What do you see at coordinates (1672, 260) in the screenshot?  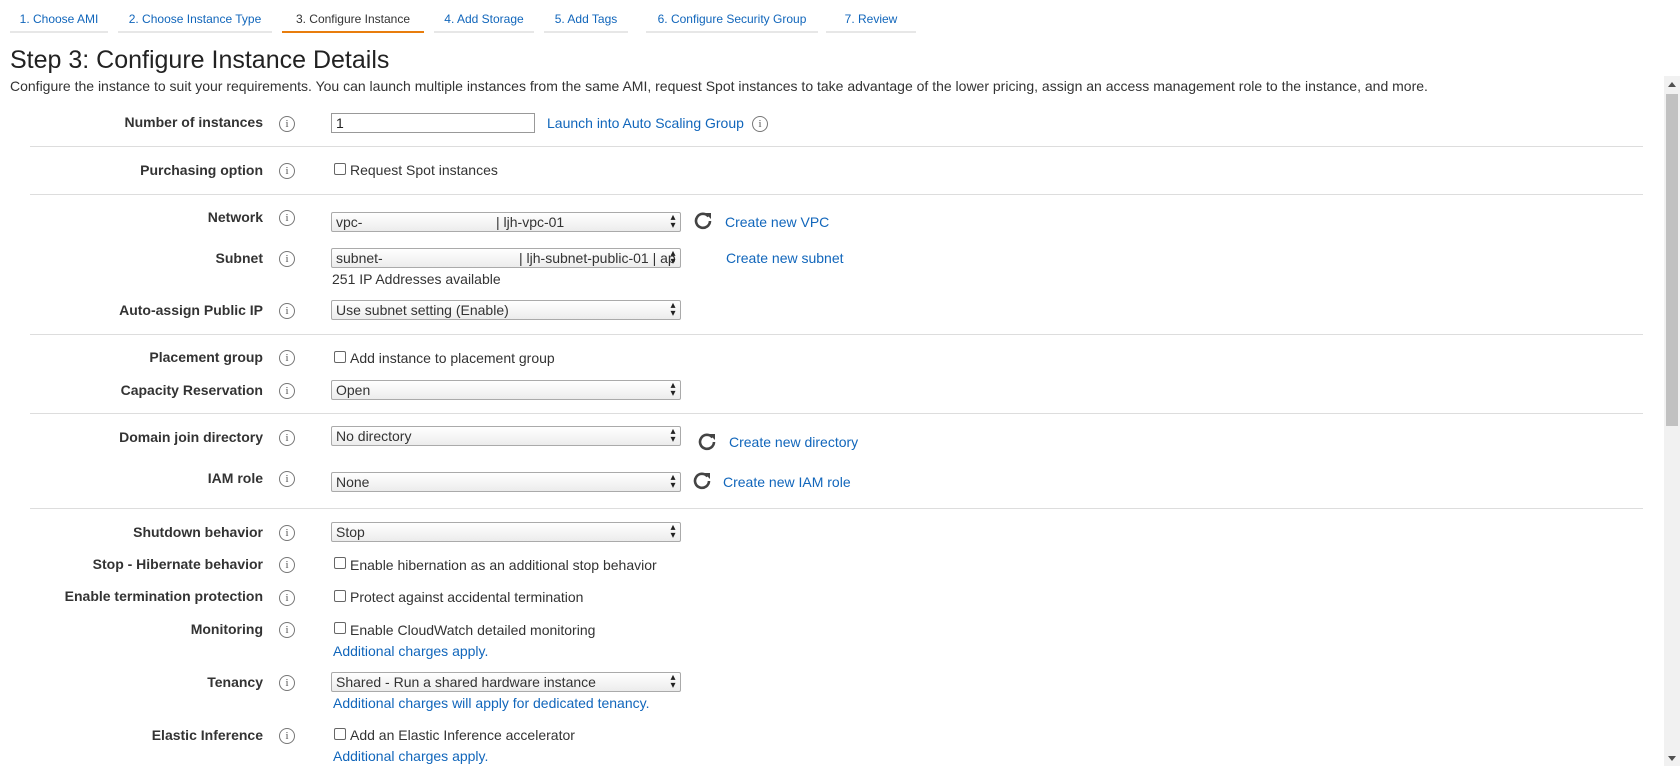 I see `scrollbar-thumb` at bounding box center [1672, 260].